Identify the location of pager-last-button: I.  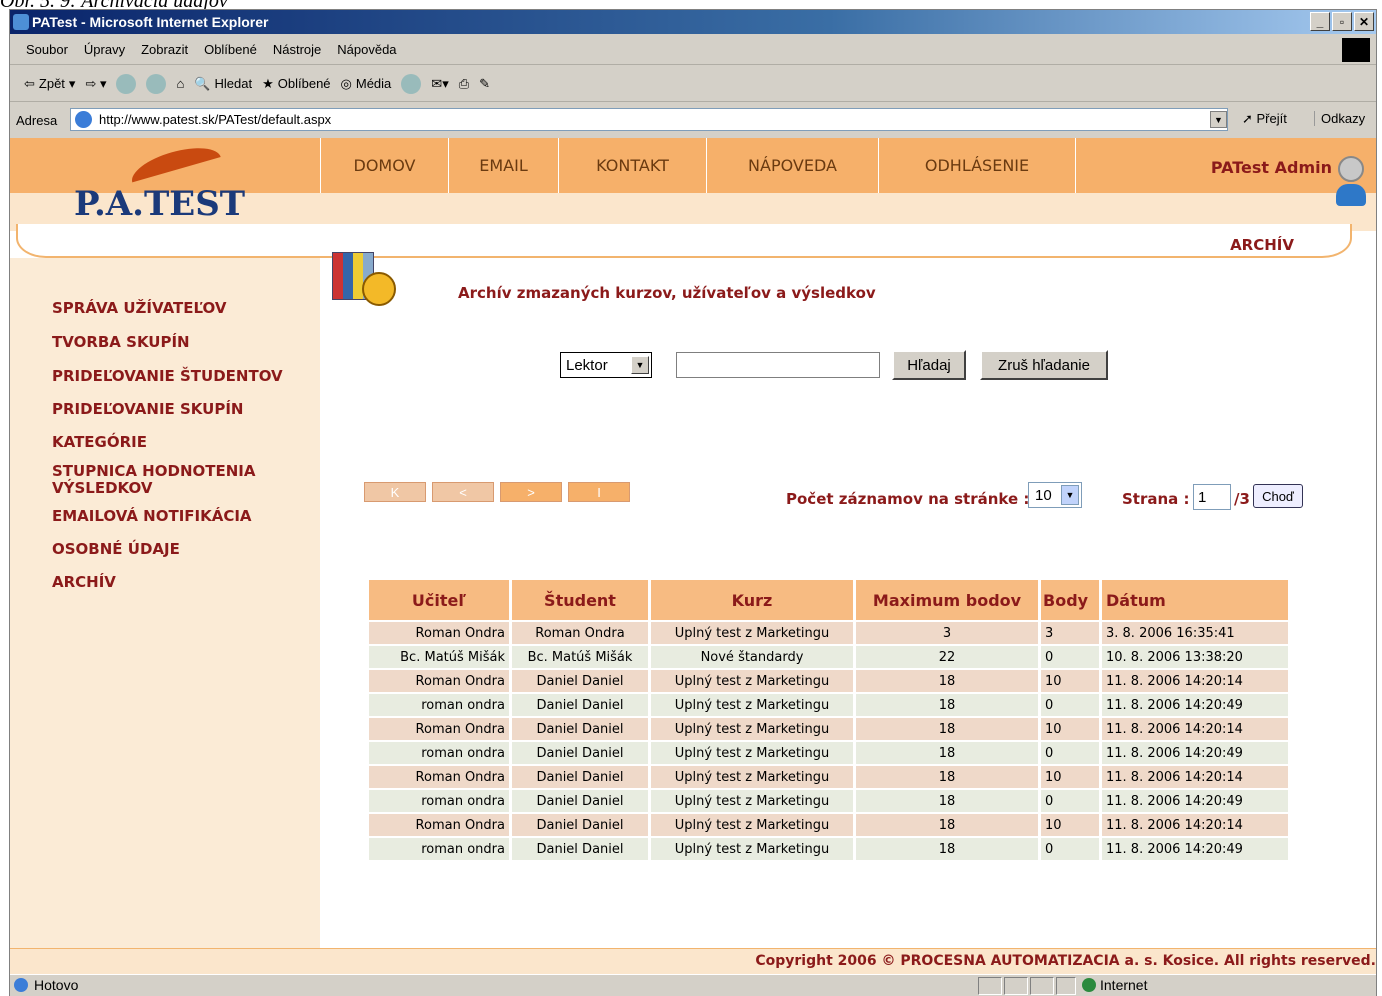
(599, 492).